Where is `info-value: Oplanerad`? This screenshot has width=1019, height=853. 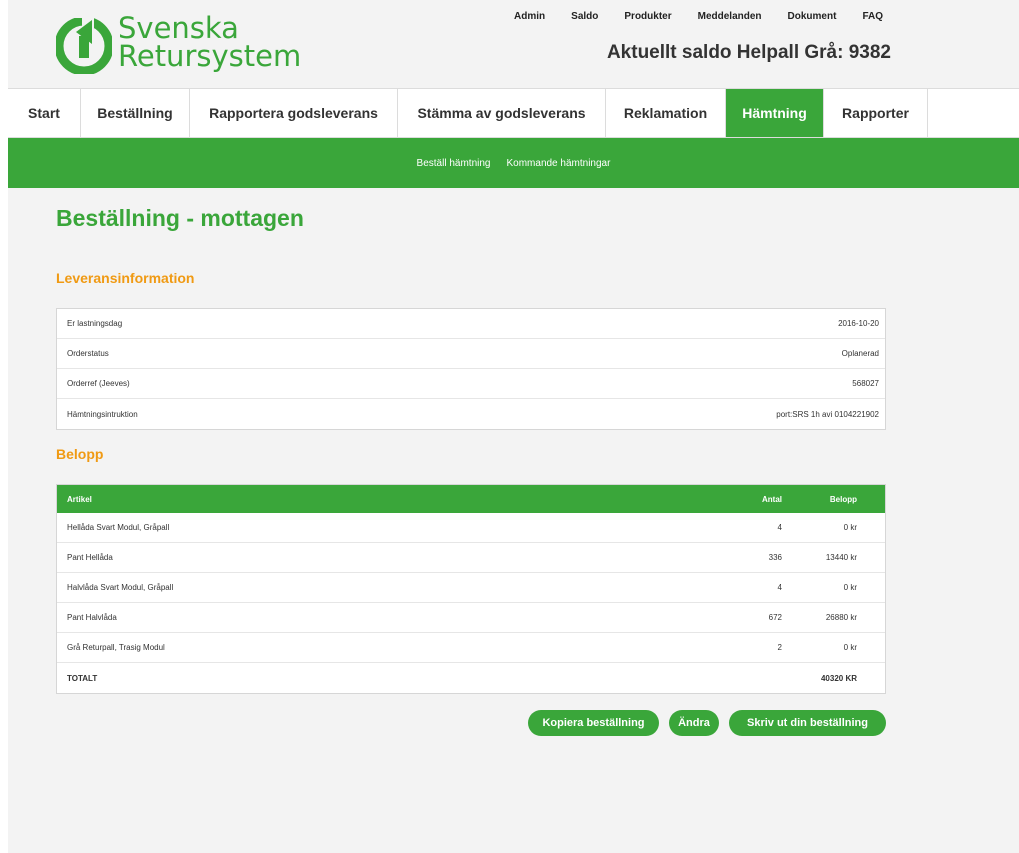 info-value: Oplanerad is located at coordinates (860, 353).